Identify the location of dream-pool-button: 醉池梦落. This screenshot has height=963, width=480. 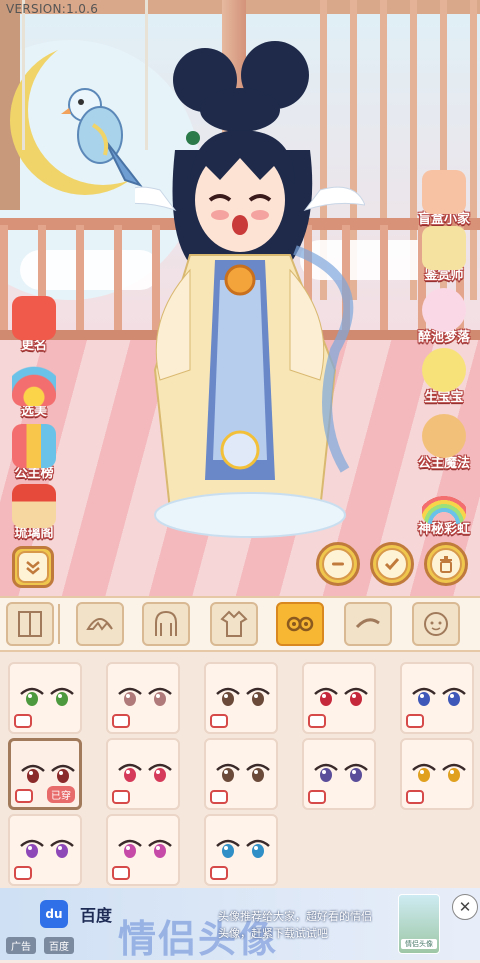
(444, 316).